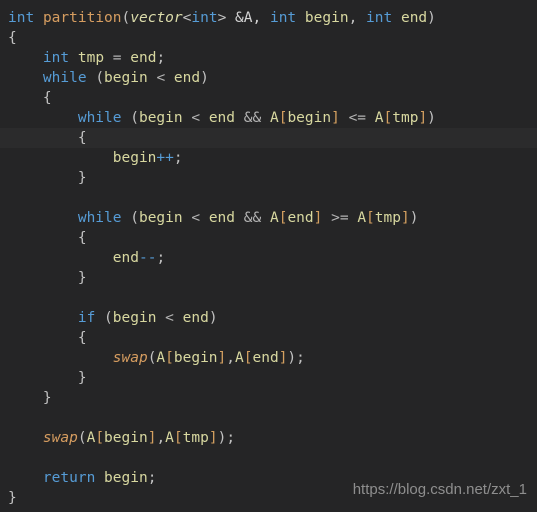 Image resolution: width=537 pixels, height=512 pixels. I want to click on code-token-kw: --, so click(147, 258).